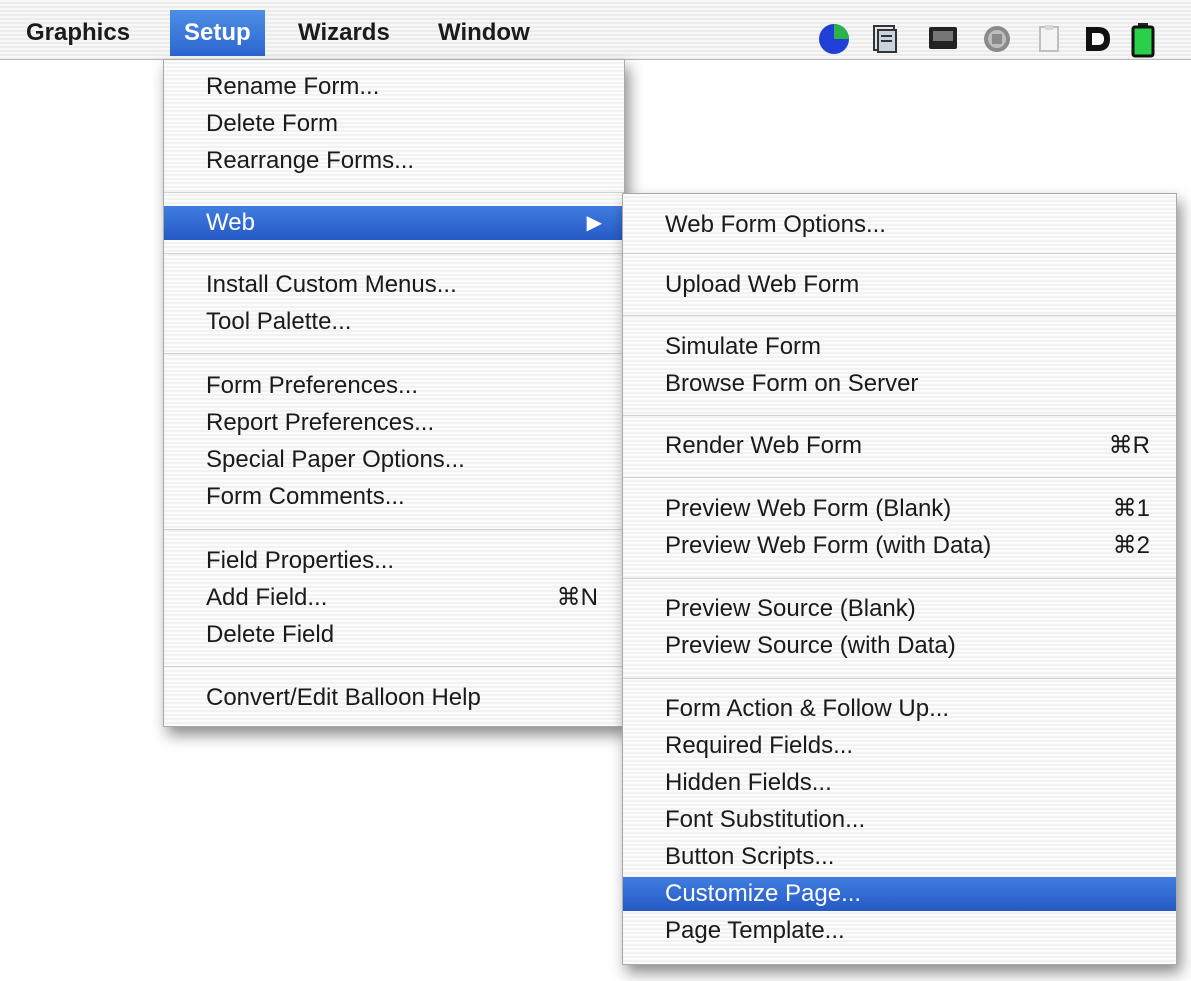 The height and width of the screenshot is (981, 1191). Describe the element at coordinates (997, 39) in the screenshot. I see `globe-icon` at that location.